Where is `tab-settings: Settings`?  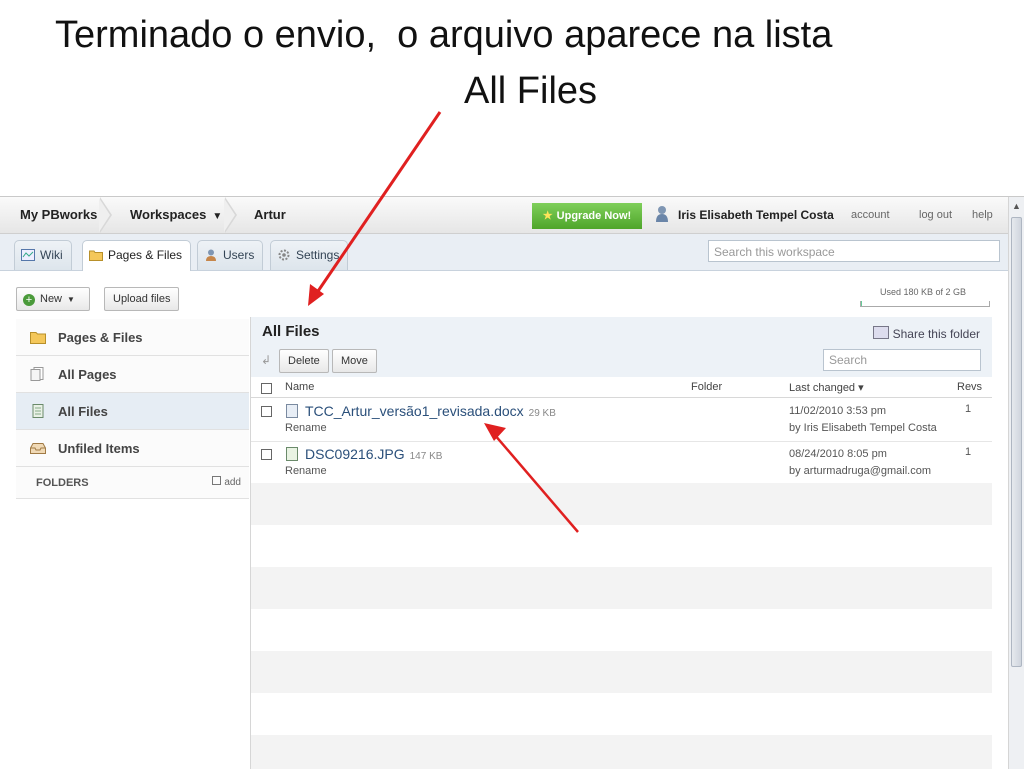 tab-settings: Settings is located at coordinates (309, 255).